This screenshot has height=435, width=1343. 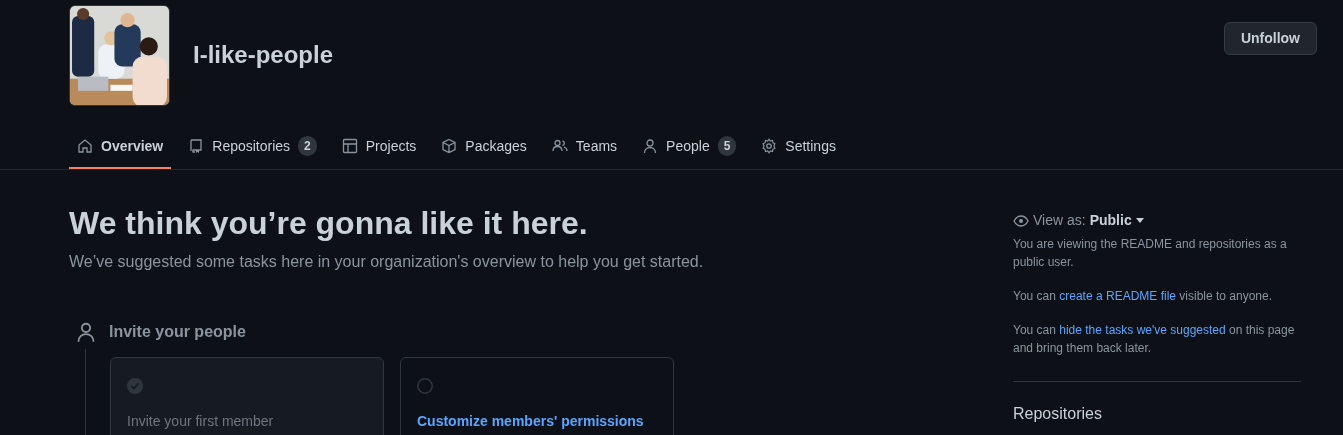 What do you see at coordinates (1059, 220) in the screenshot?
I see `view-as-label: View as:` at bounding box center [1059, 220].